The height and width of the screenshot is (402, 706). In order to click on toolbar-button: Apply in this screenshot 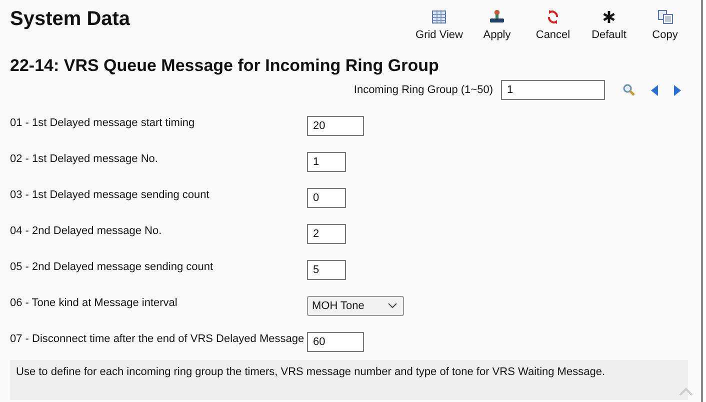, I will do `click(497, 25)`.